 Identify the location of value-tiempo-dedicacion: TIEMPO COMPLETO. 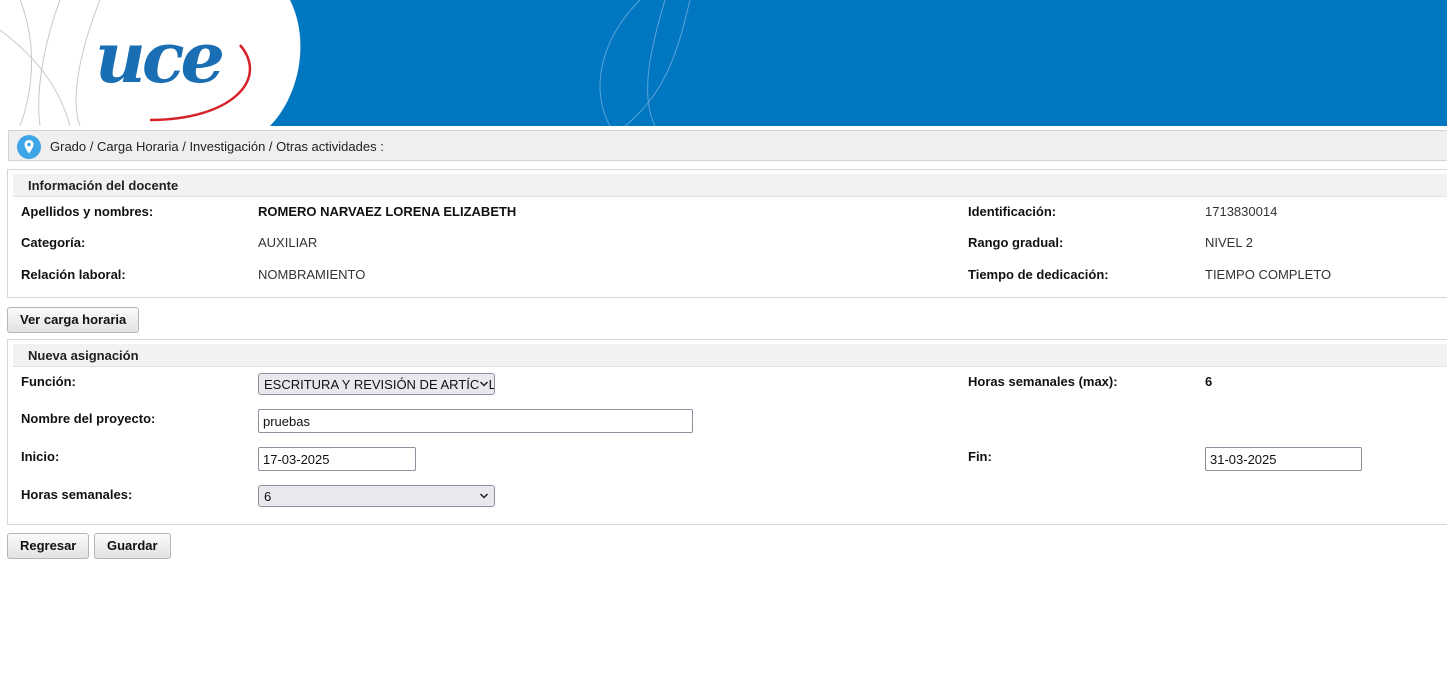
(1268, 274).